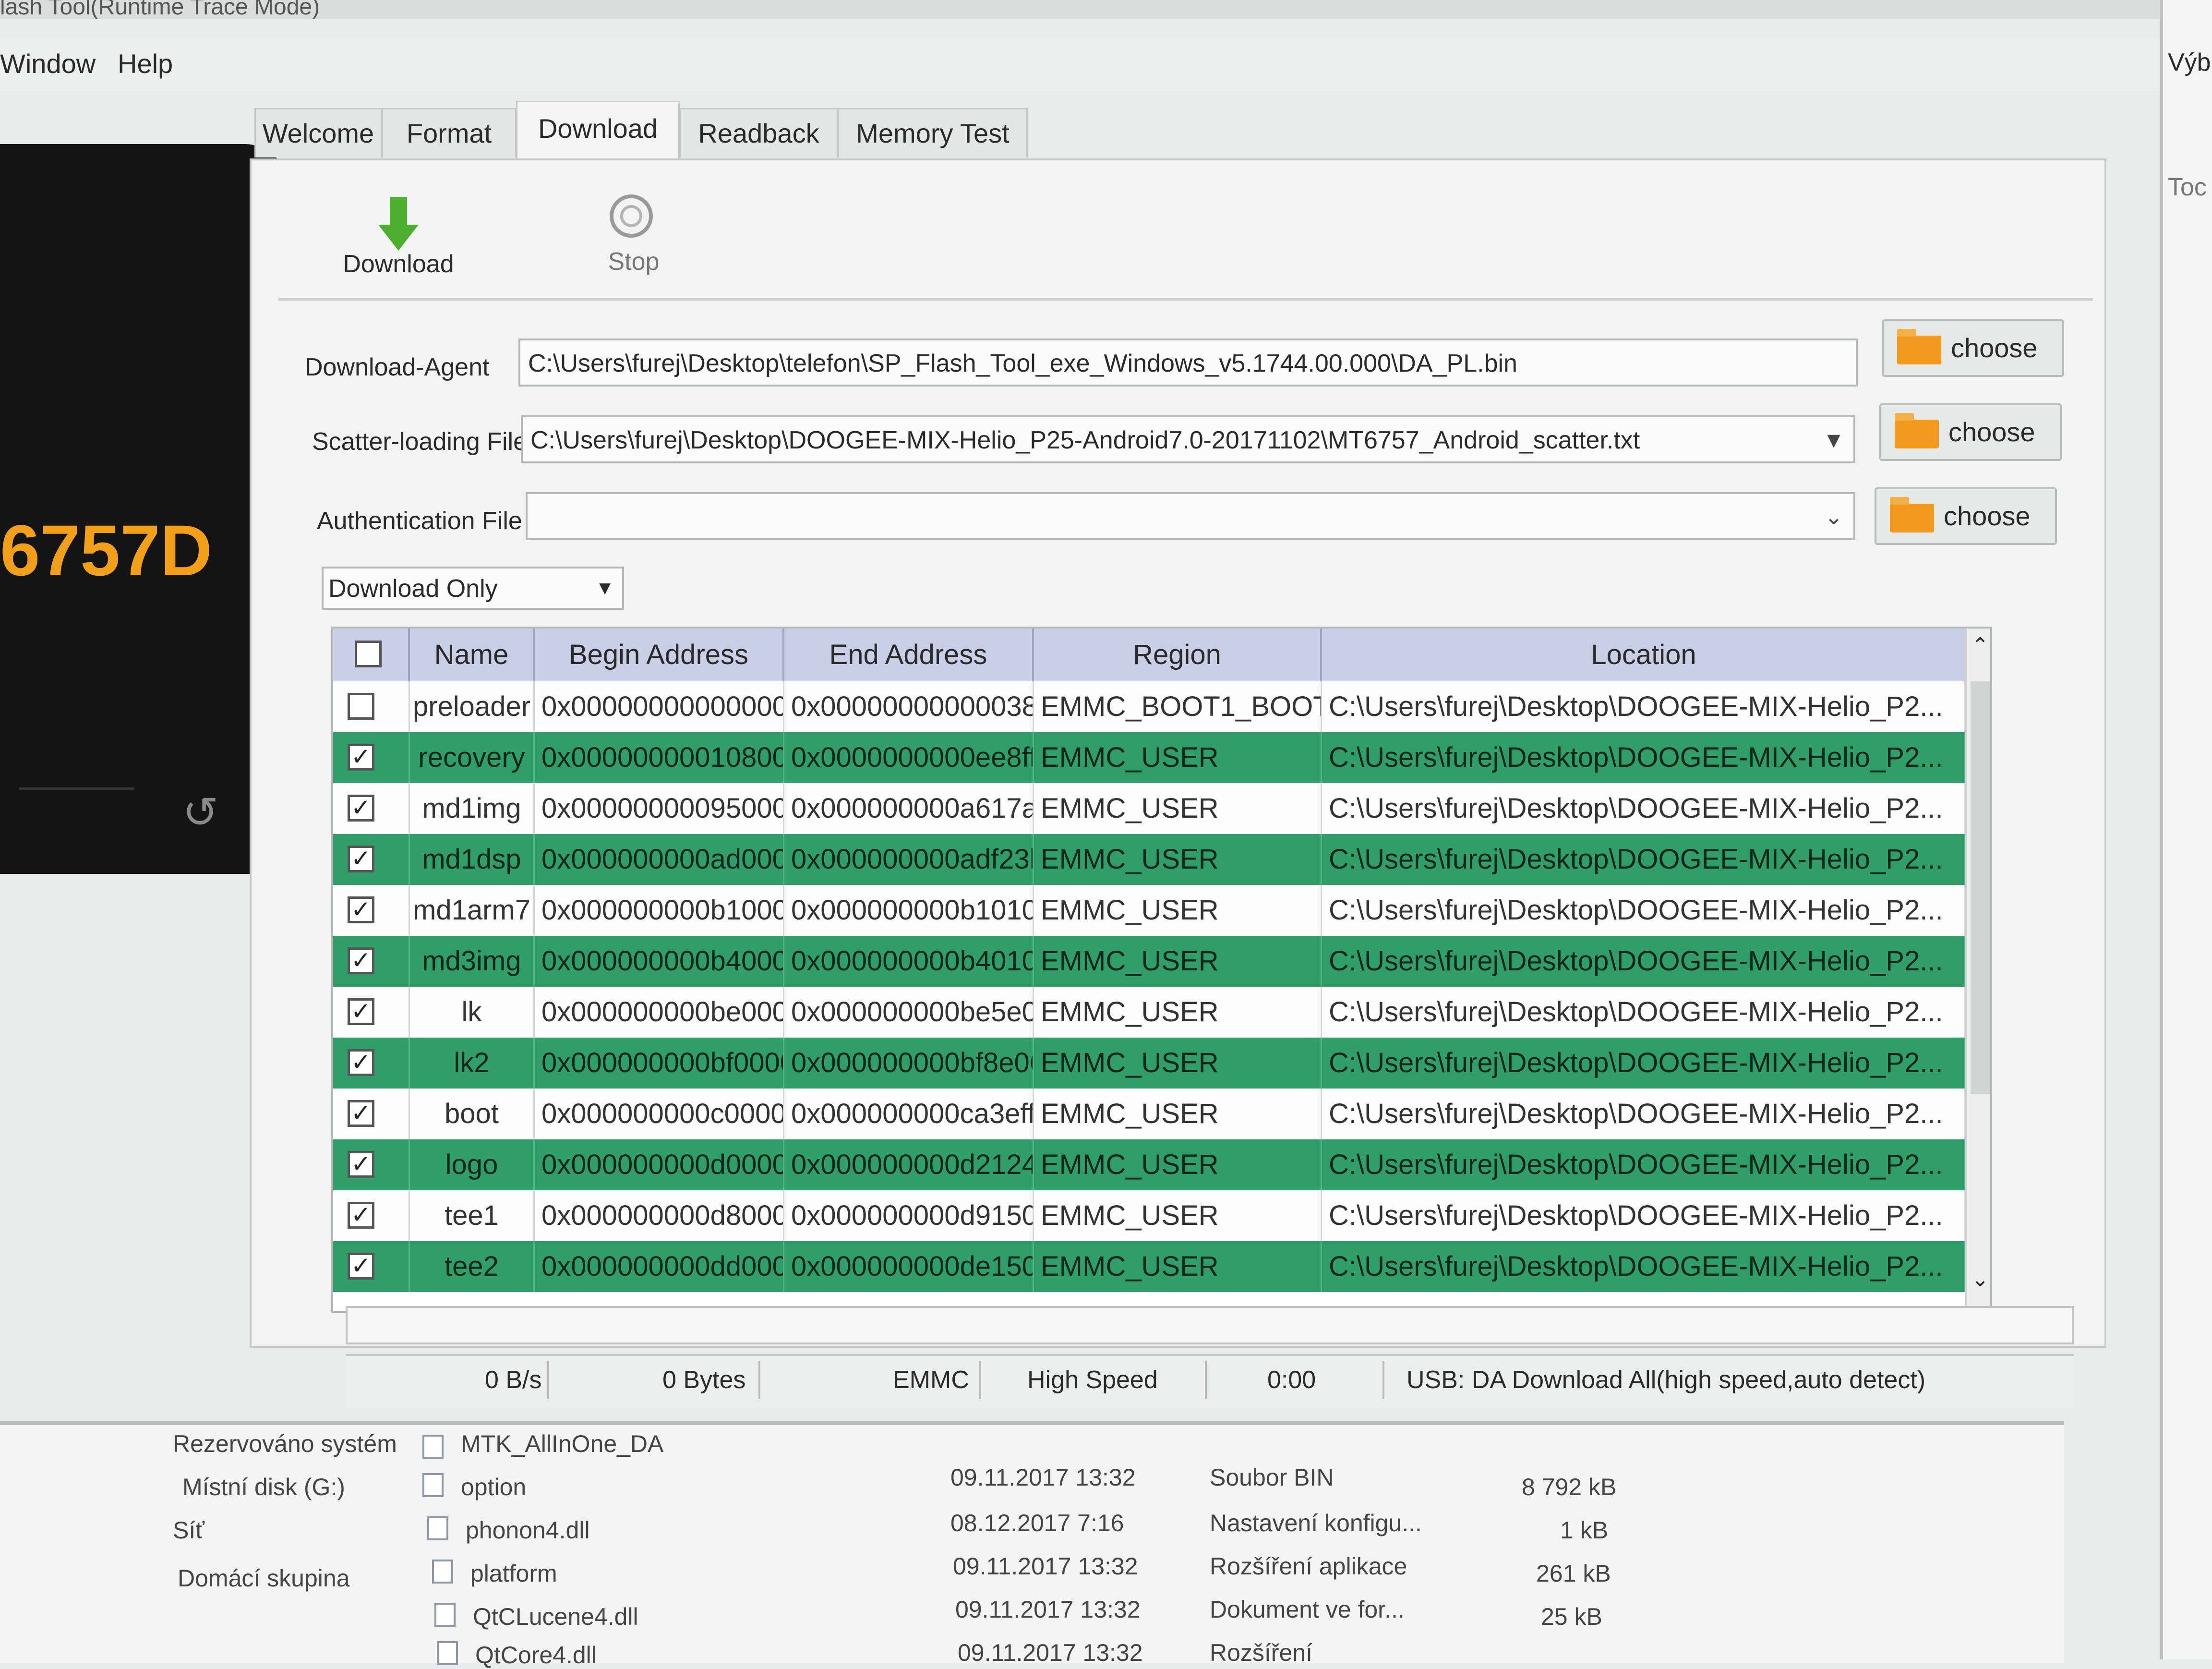 Image resolution: width=2212 pixels, height=1669 pixels. What do you see at coordinates (909, 757) in the screenshot?
I see `cell-end-address: 0x0000000000ee8fff` at bounding box center [909, 757].